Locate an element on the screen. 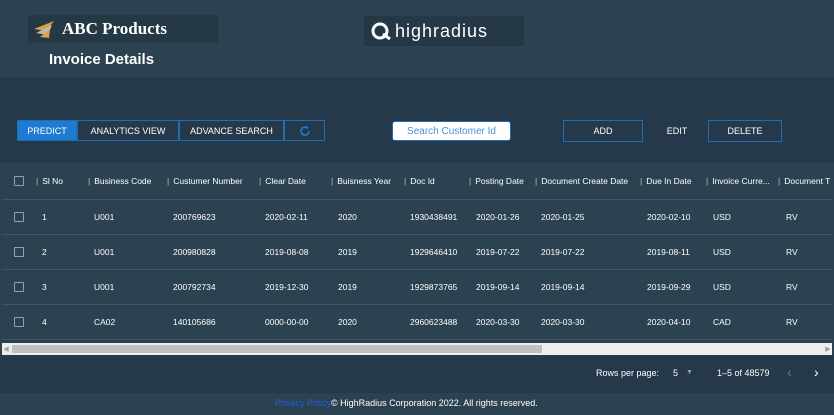 Image resolution: width=834 pixels, height=415 pixels. view-button-group: PREDICT ANALYTICS VIEW ADVANCE SEARCH is located at coordinates (171, 130).